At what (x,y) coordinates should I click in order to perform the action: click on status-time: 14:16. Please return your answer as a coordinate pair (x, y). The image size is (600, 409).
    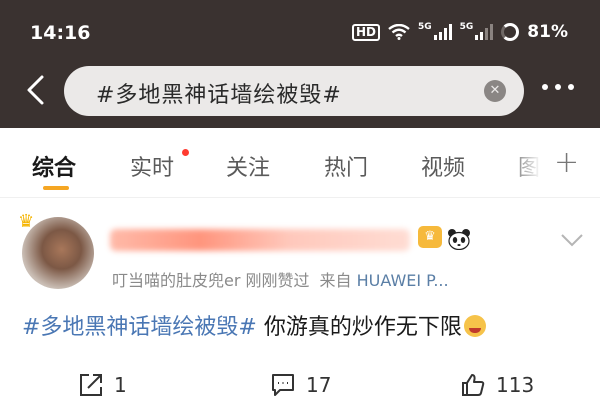
    Looking at the image, I should click on (60, 33).